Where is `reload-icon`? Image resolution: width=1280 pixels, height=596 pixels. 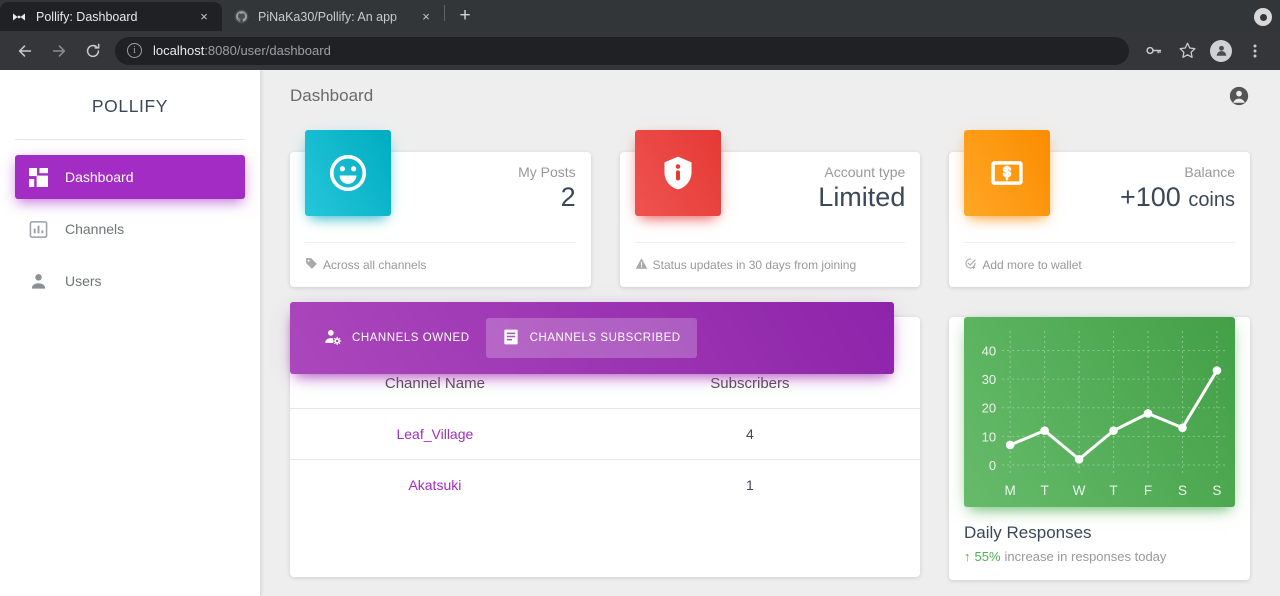 reload-icon is located at coordinates (93, 51).